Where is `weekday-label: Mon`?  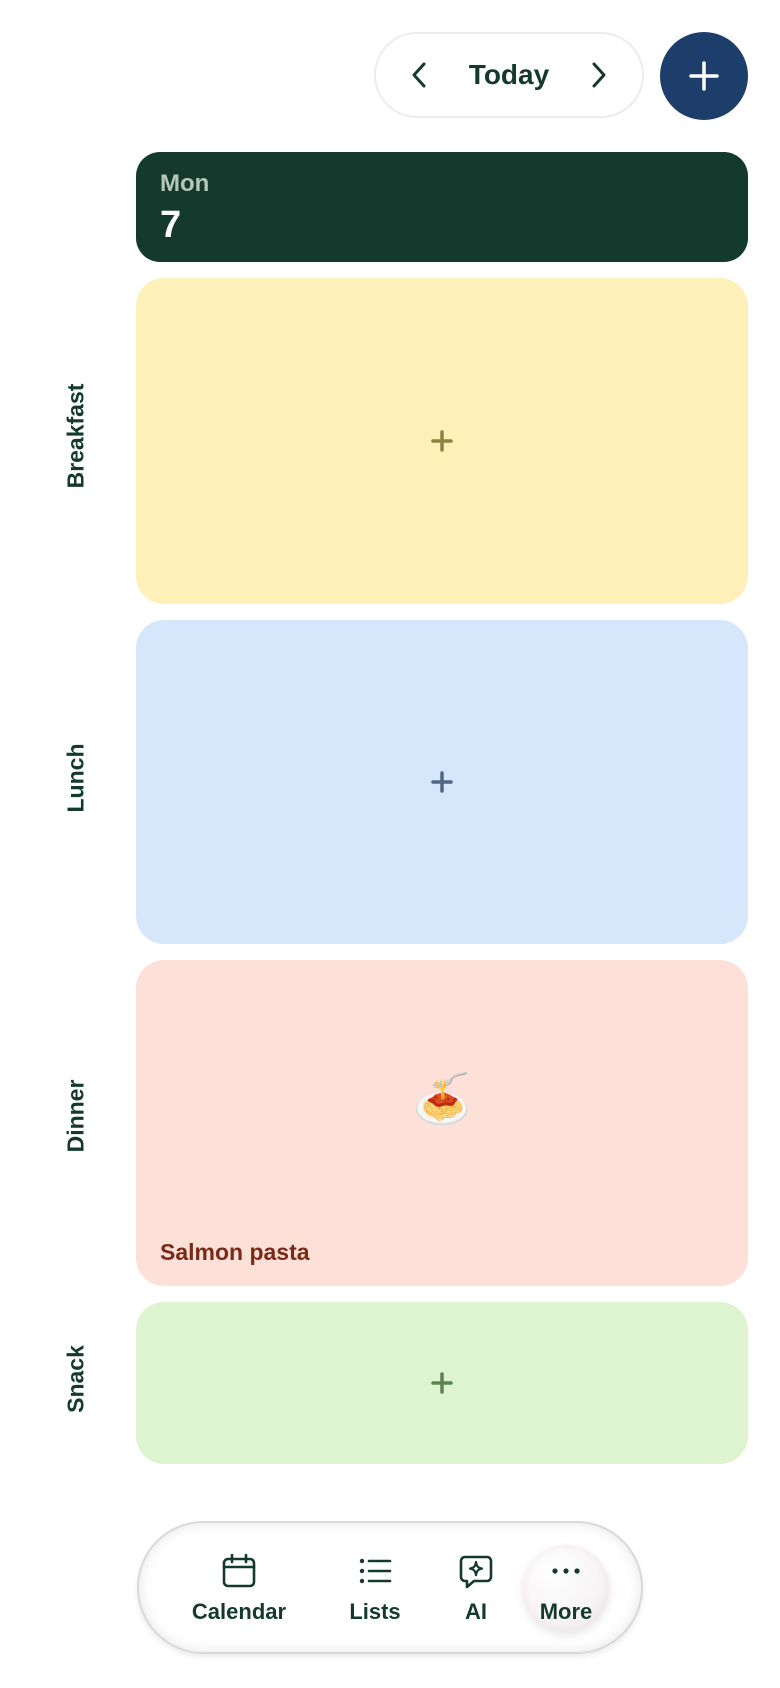 weekday-label: Mon is located at coordinates (185, 183).